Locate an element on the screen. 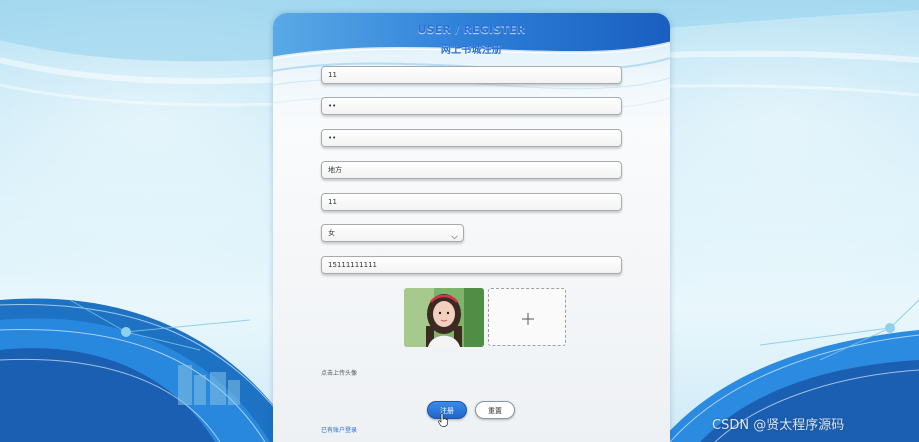 This screenshot has width=919, height=442. avatar-preview is located at coordinates (444, 317).